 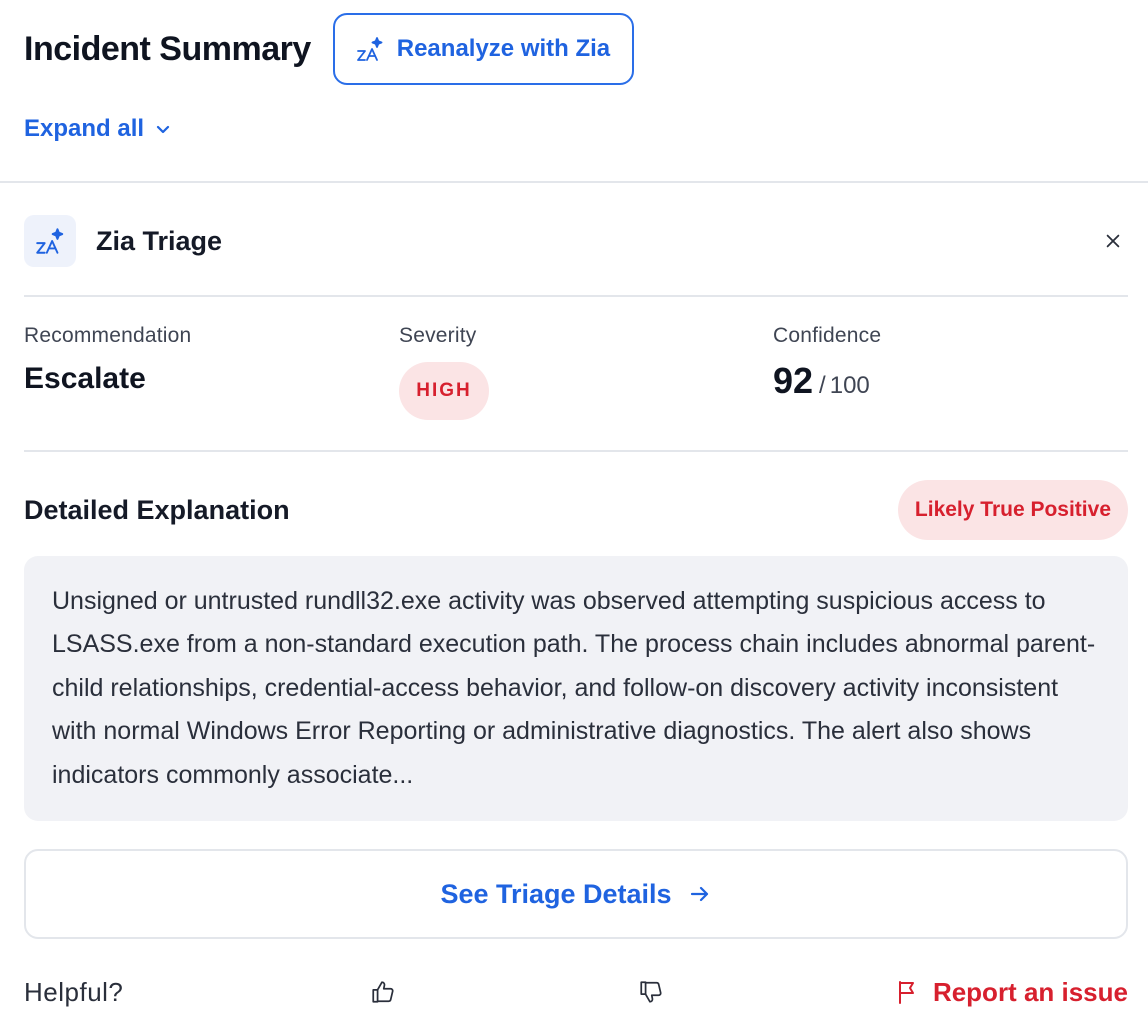 I want to click on reanalyze-label: Reanalyze with Zia, so click(x=503, y=48).